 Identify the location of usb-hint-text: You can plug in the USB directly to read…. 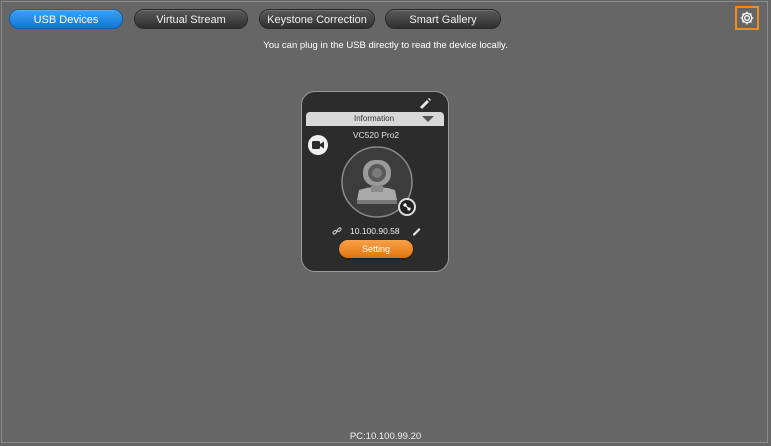
(385, 45).